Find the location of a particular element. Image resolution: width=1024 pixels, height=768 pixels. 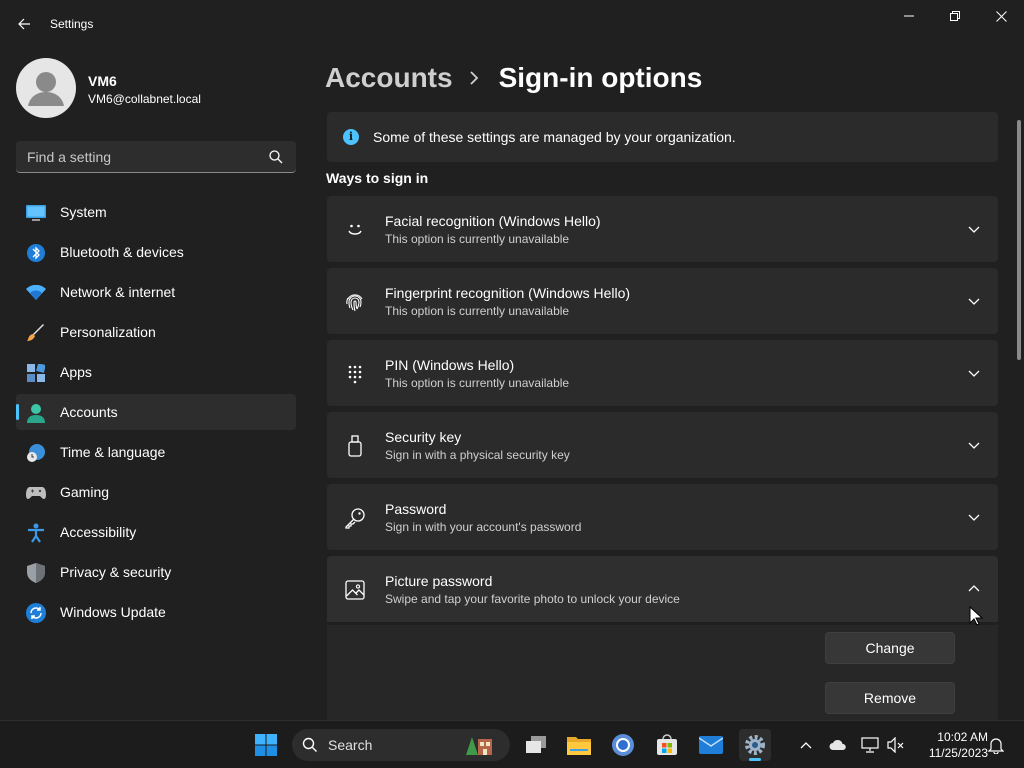

accessibility-icon is located at coordinates (36, 533).